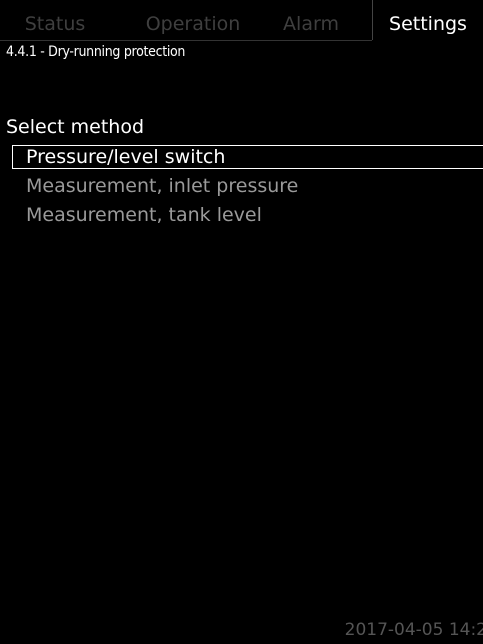 The image size is (483, 644). What do you see at coordinates (96, 52) in the screenshot?
I see `breadcrumb: 4.4.1 - Dry-running protection` at bounding box center [96, 52].